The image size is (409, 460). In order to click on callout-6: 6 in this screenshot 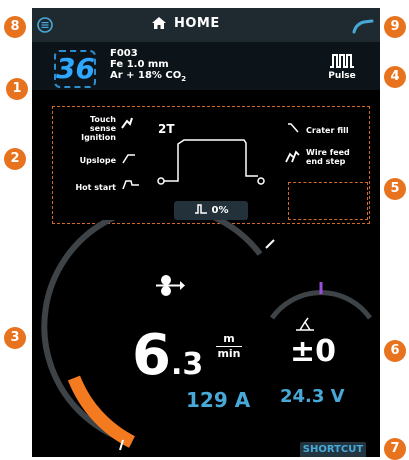, I will do `click(395, 351)`.